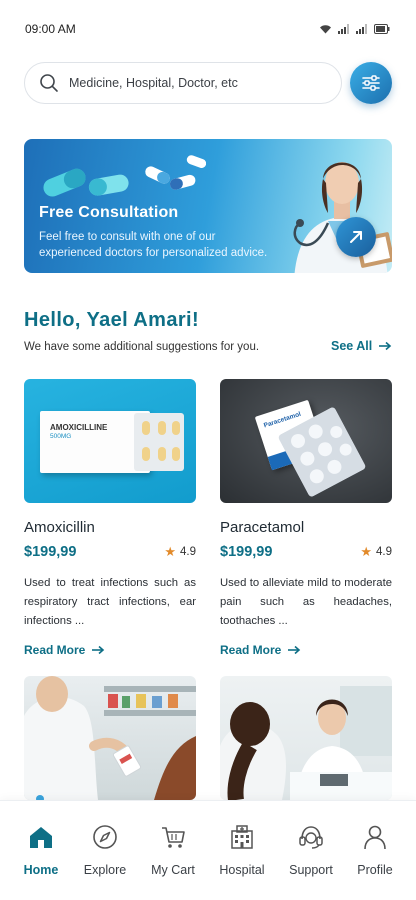 The width and height of the screenshot is (416, 900). I want to click on search-box, so click(183, 83).